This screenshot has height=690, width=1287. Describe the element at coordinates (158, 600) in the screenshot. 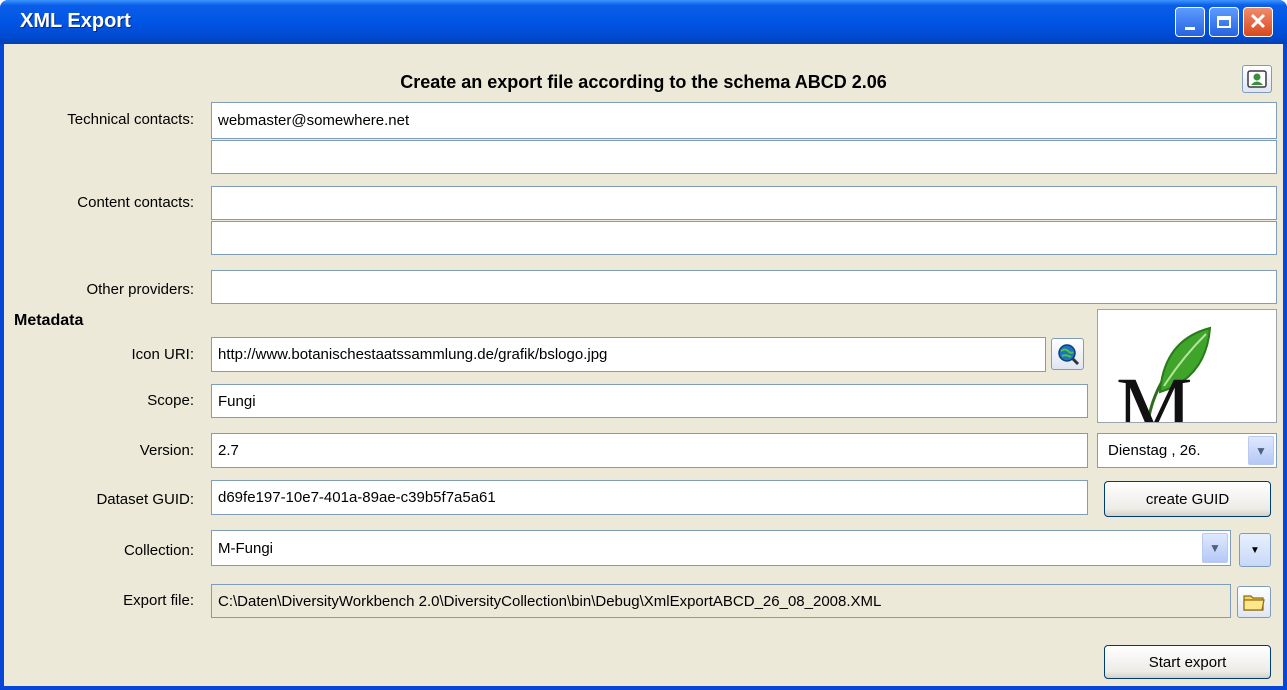

I see `export-file-label: Export file:` at that location.